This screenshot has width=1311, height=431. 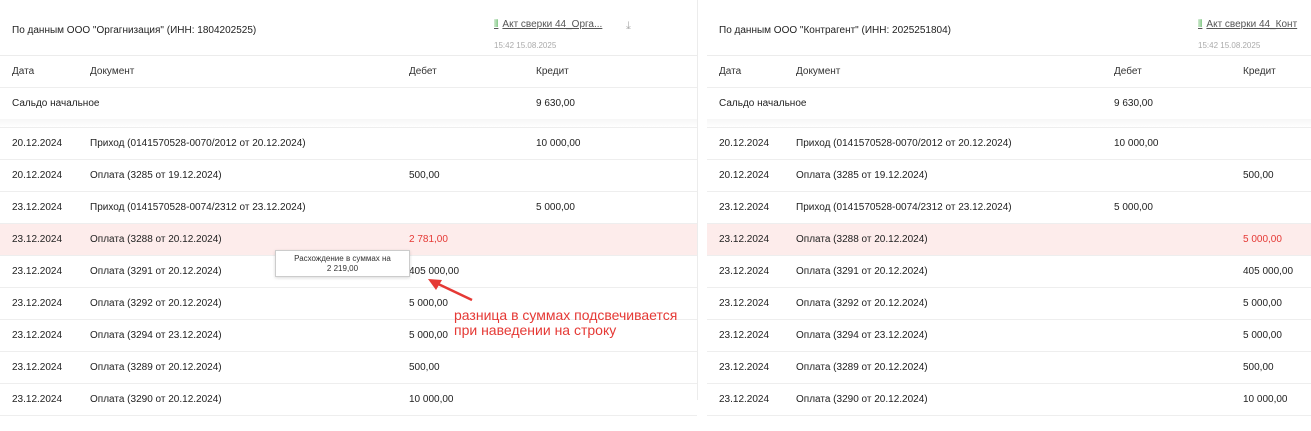 What do you see at coordinates (1133, 103) in the screenshot?
I see `saldo-debit: 9 630,00` at bounding box center [1133, 103].